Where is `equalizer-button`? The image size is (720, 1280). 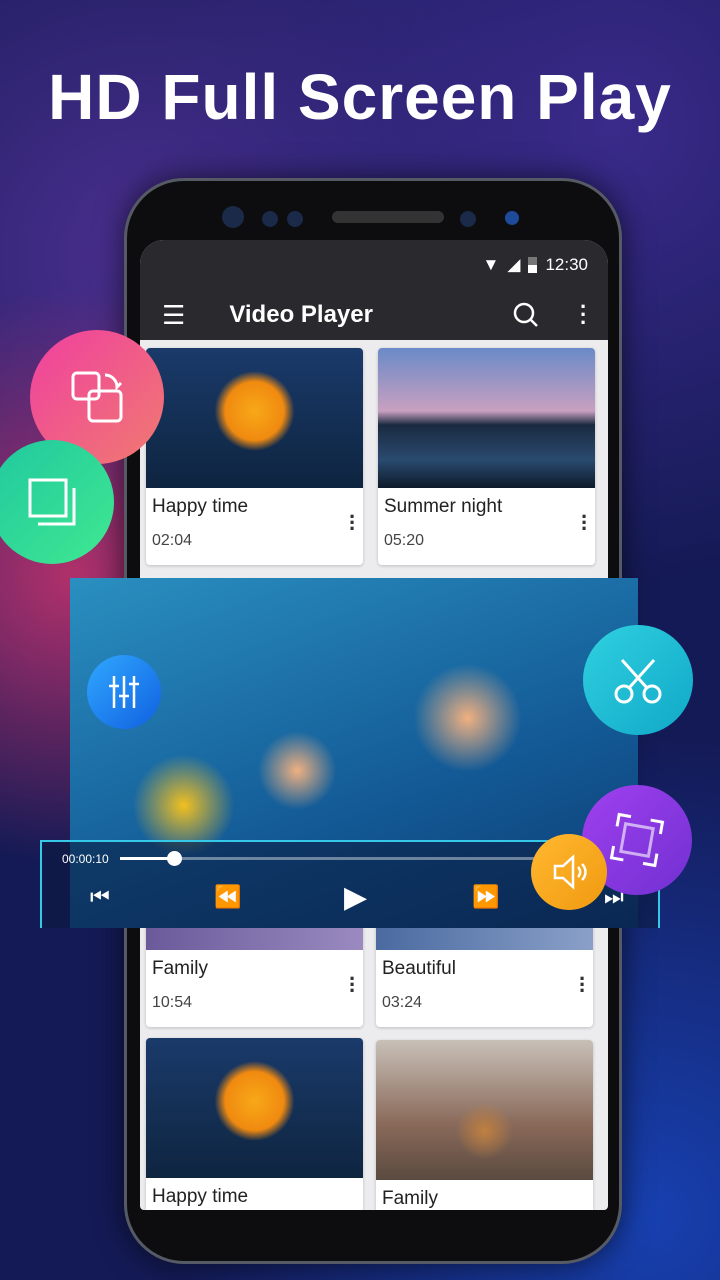 equalizer-button is located at coordinates (124, 692).